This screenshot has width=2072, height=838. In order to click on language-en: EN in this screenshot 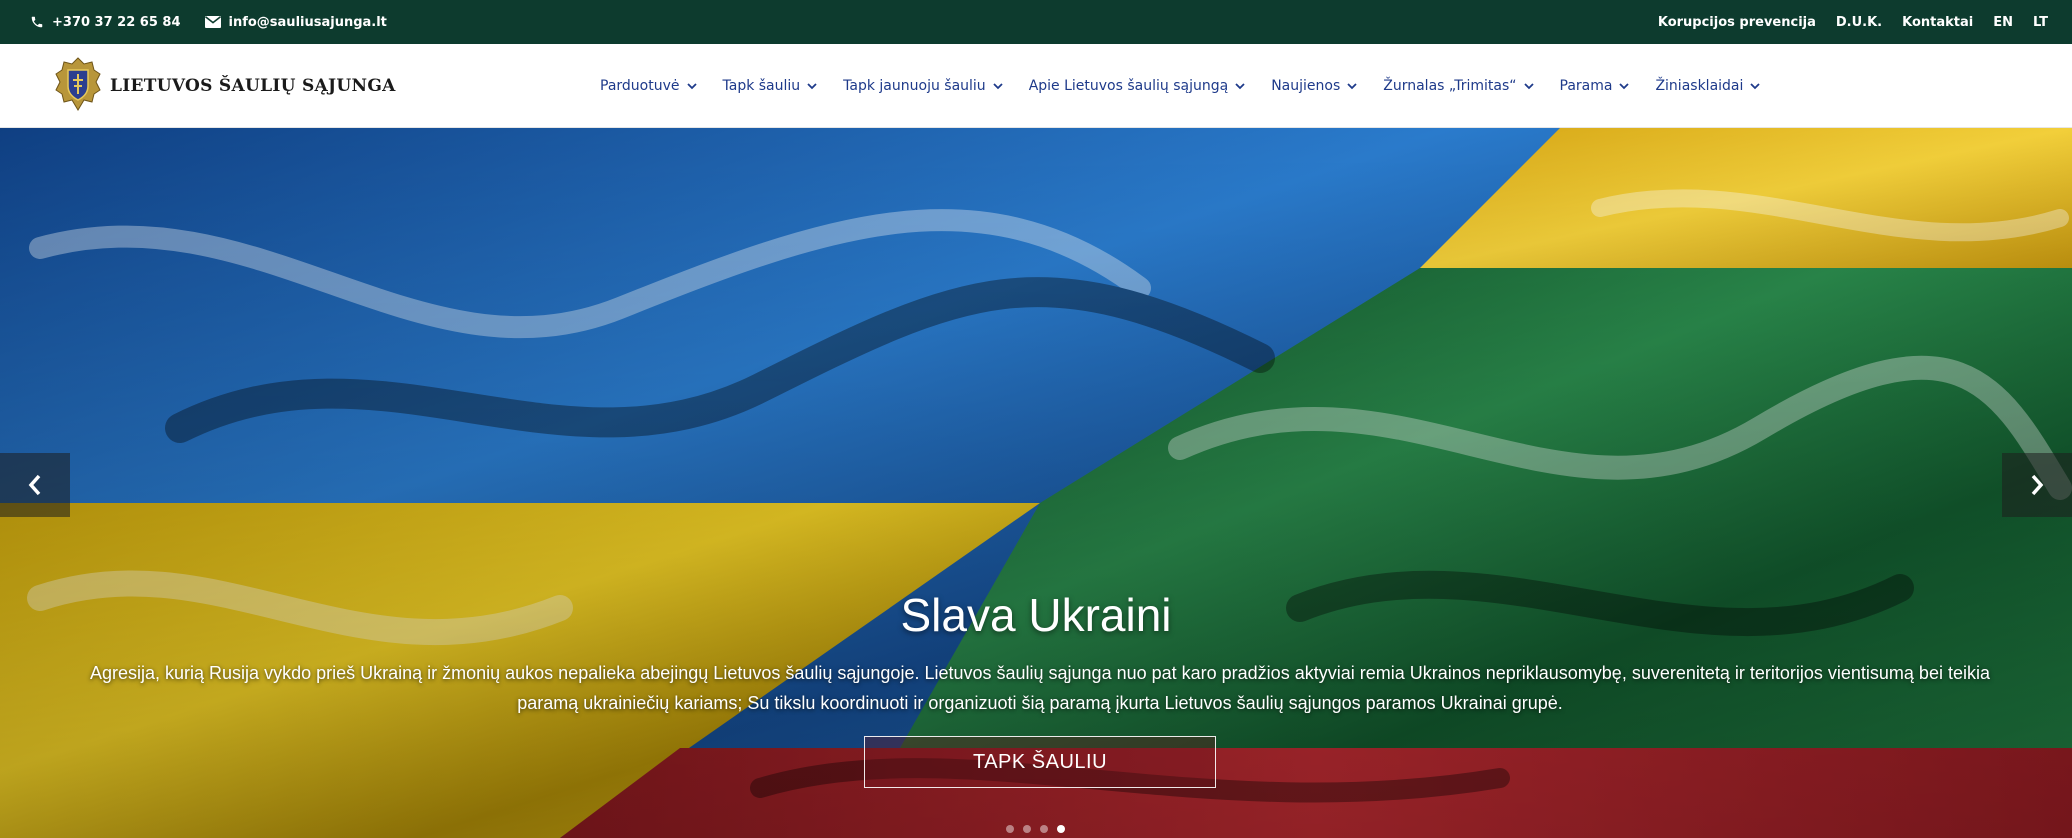, I will do `click(2003, 22)`.